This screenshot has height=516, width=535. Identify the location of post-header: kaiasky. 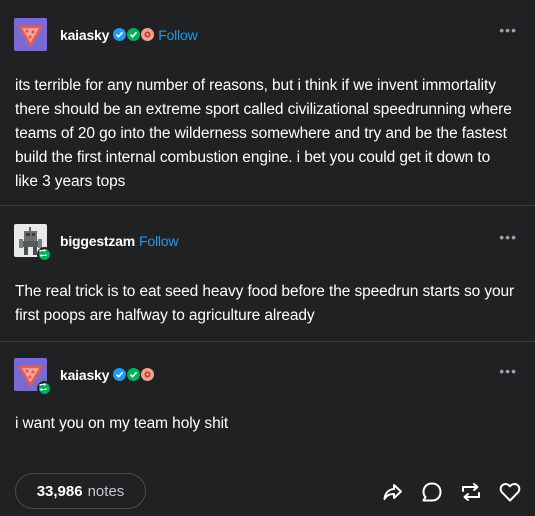
(84, 377).